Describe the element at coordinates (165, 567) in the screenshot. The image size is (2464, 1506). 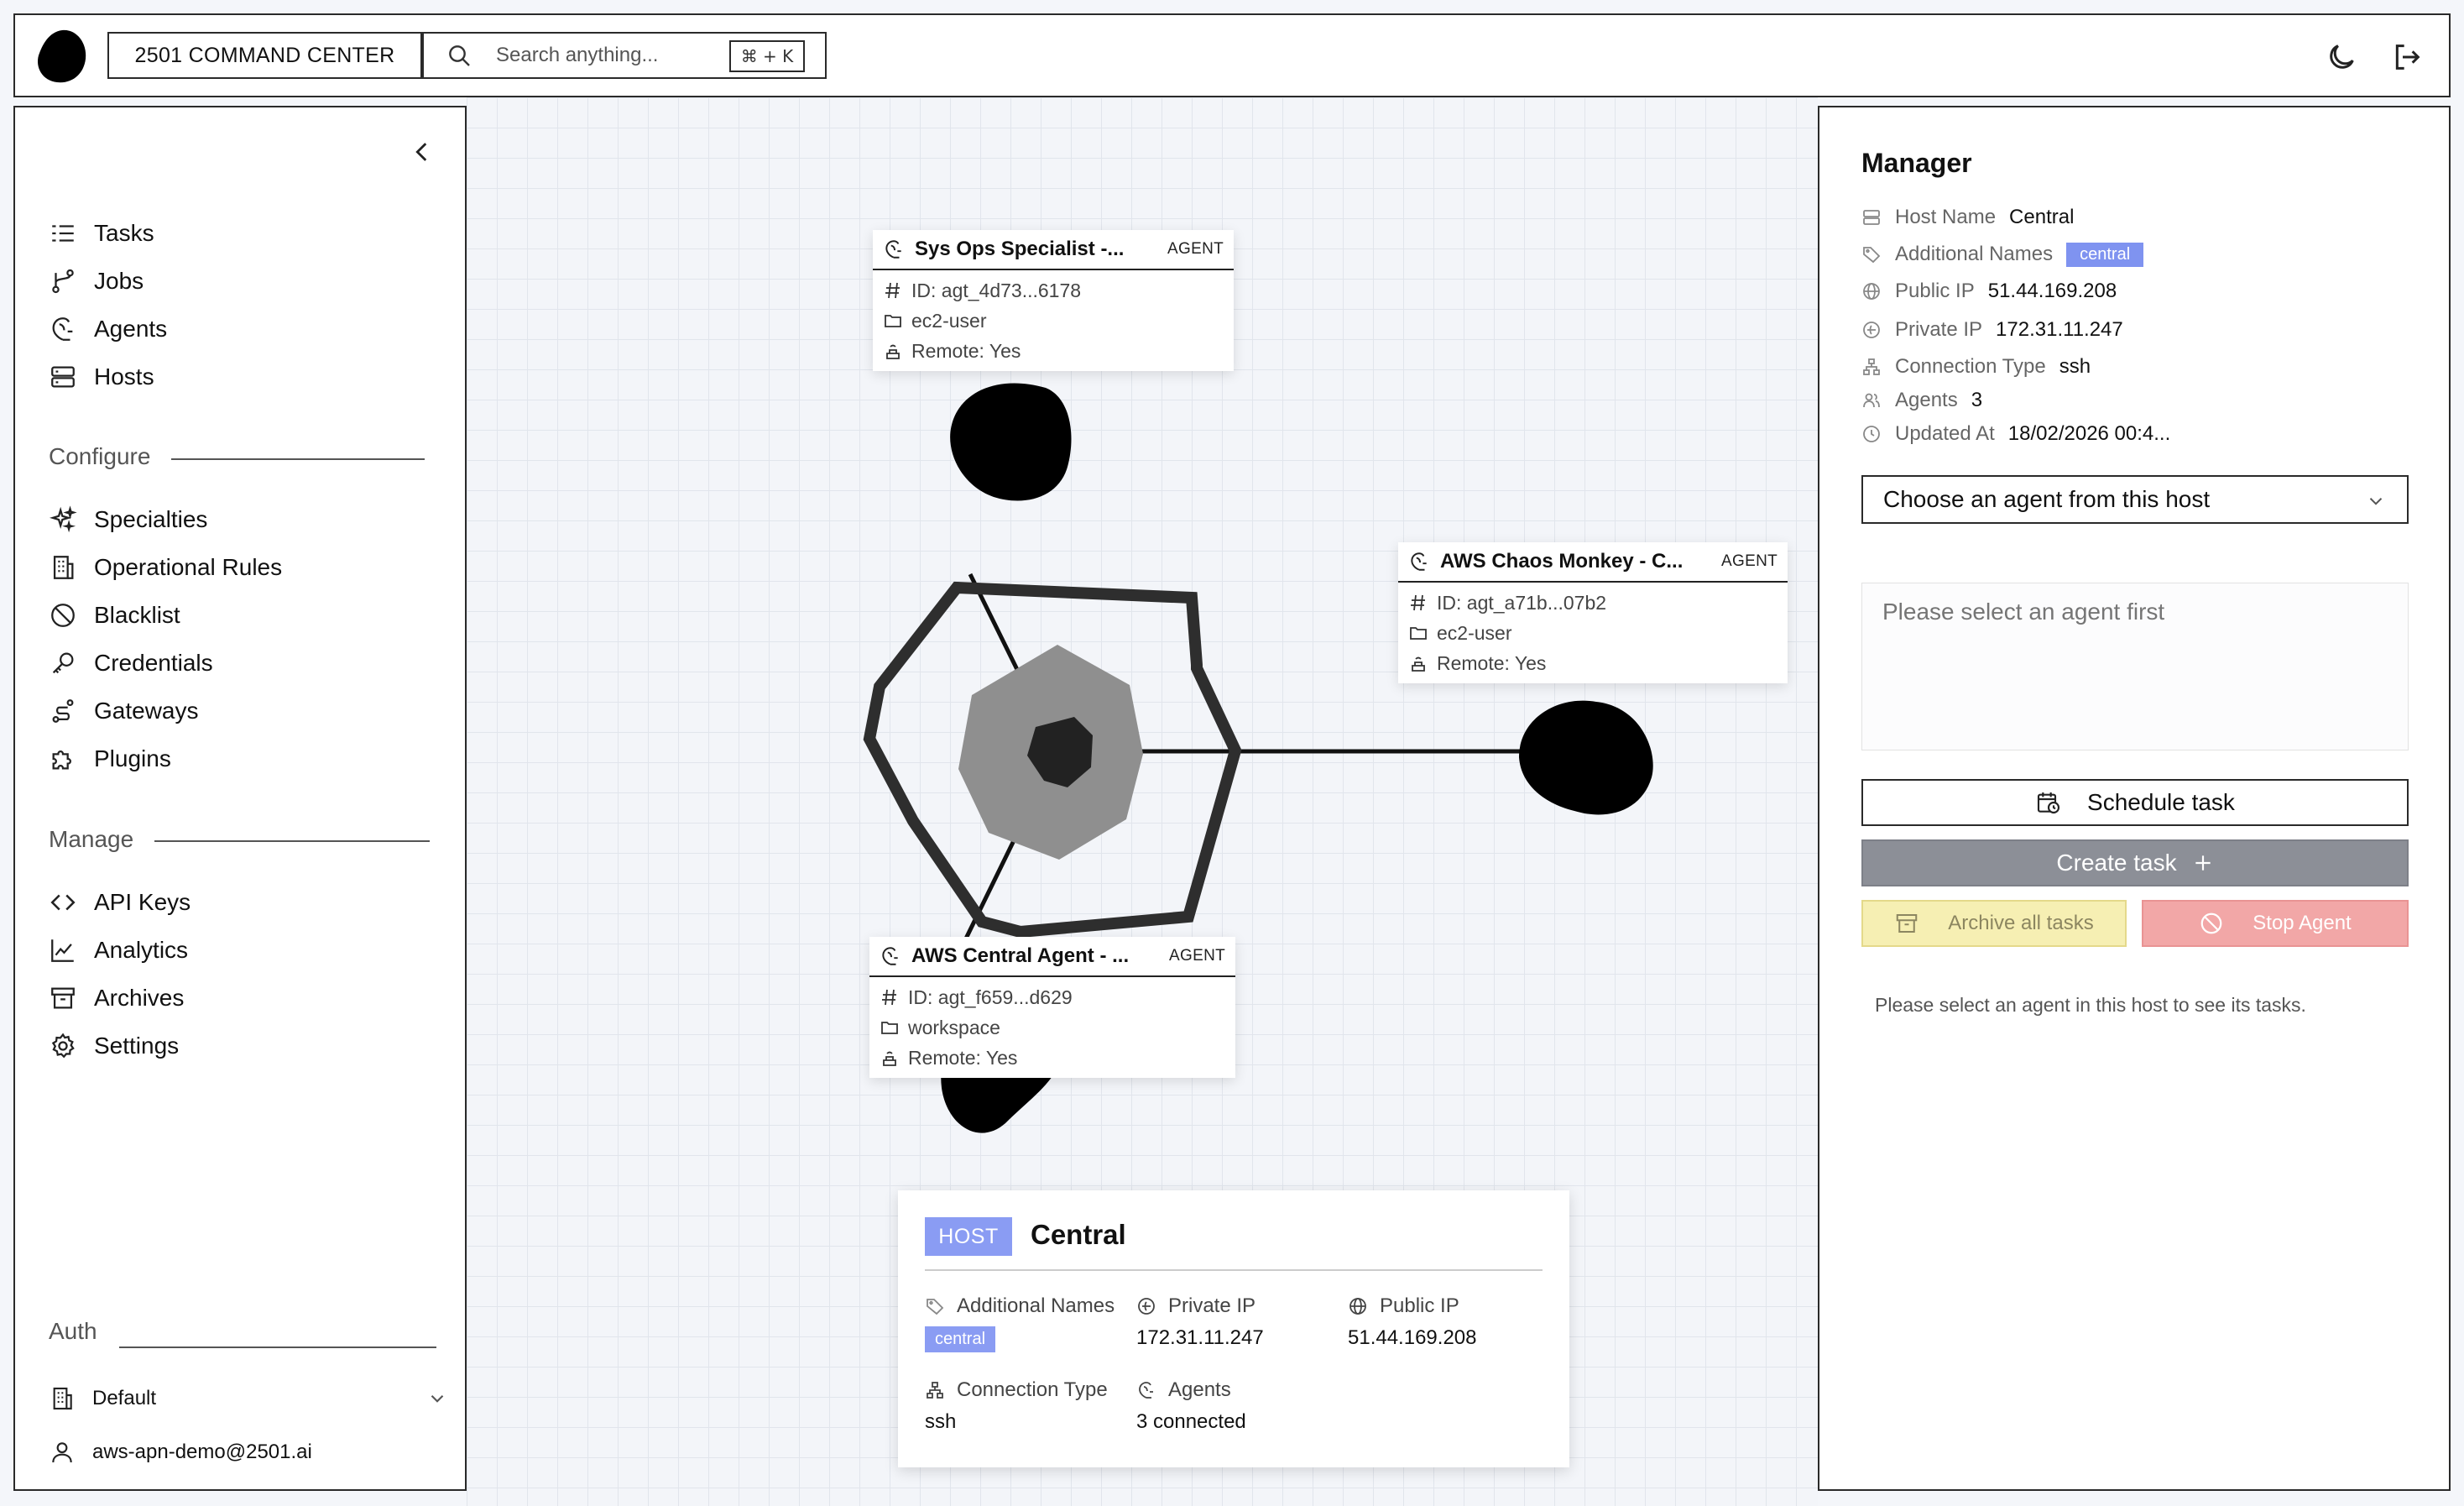
I see `sidebar-item-operational-rules: Operational Rules` at that location.